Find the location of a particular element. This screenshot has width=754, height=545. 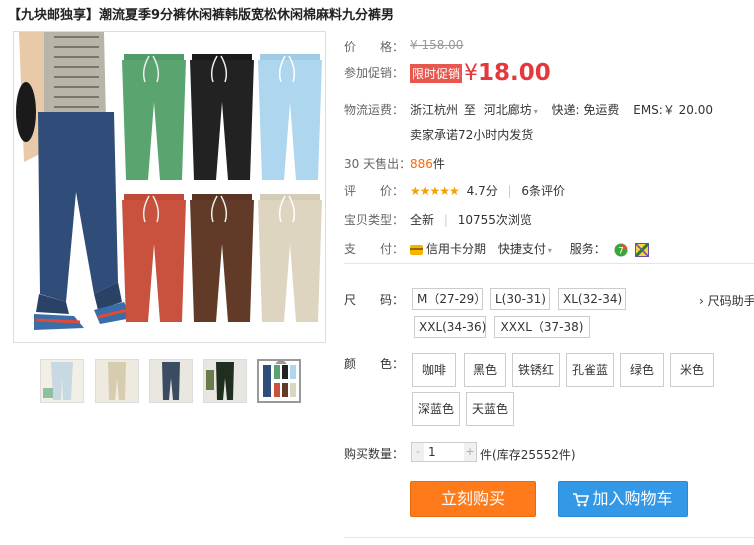

quantity-input is located at coordinates (444, 452).